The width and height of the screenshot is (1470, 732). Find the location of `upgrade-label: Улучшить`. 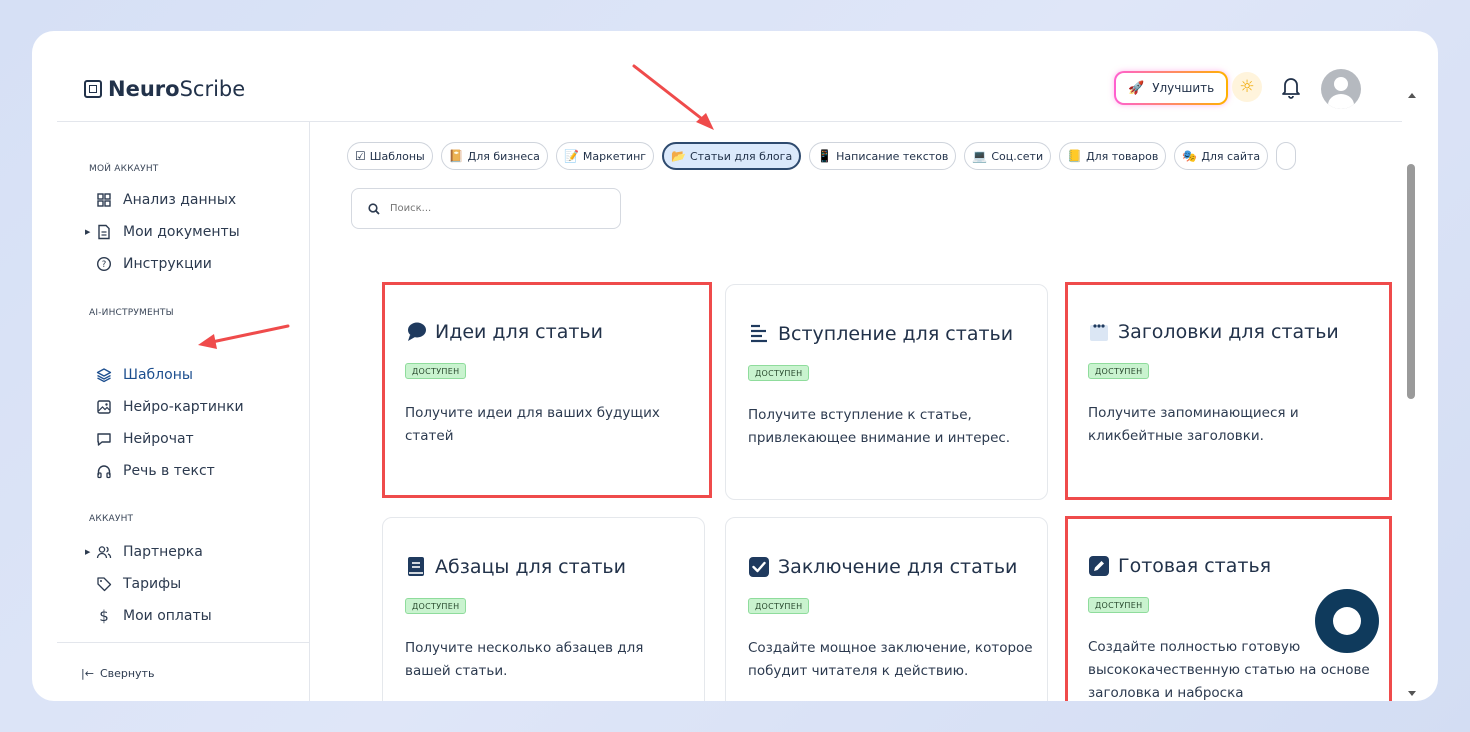

upgrade-label: Улучшить is located at coordinates (1183, 88).